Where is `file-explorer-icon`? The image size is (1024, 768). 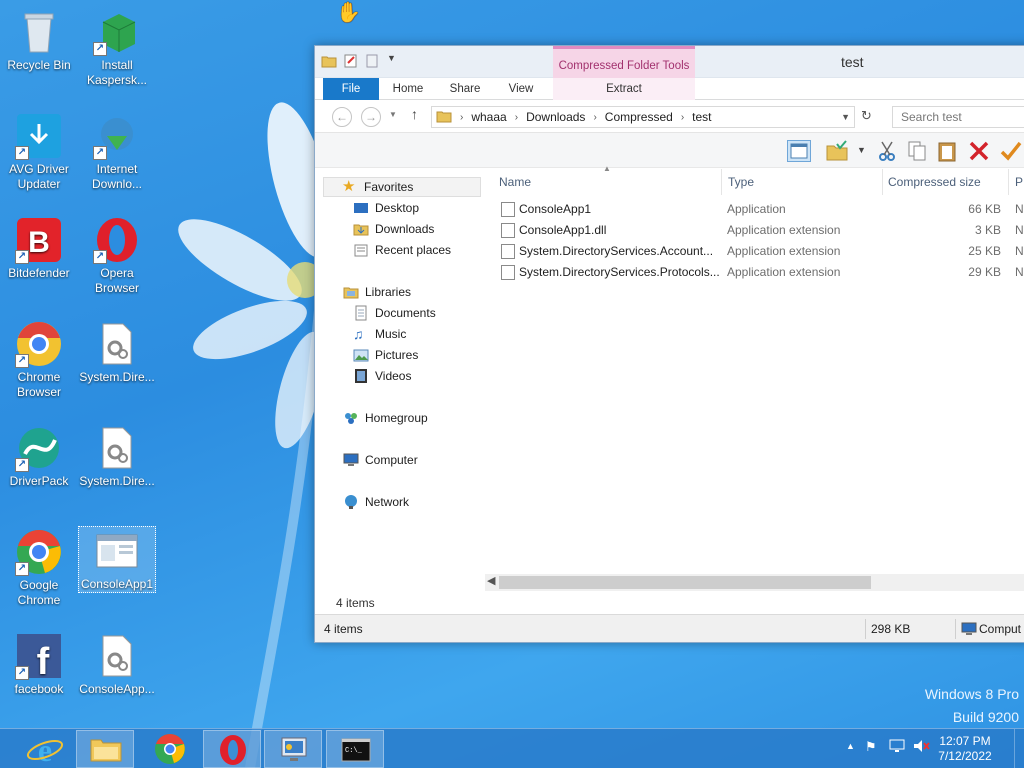
file-explorer-icon is located at coordinates (106, 750).